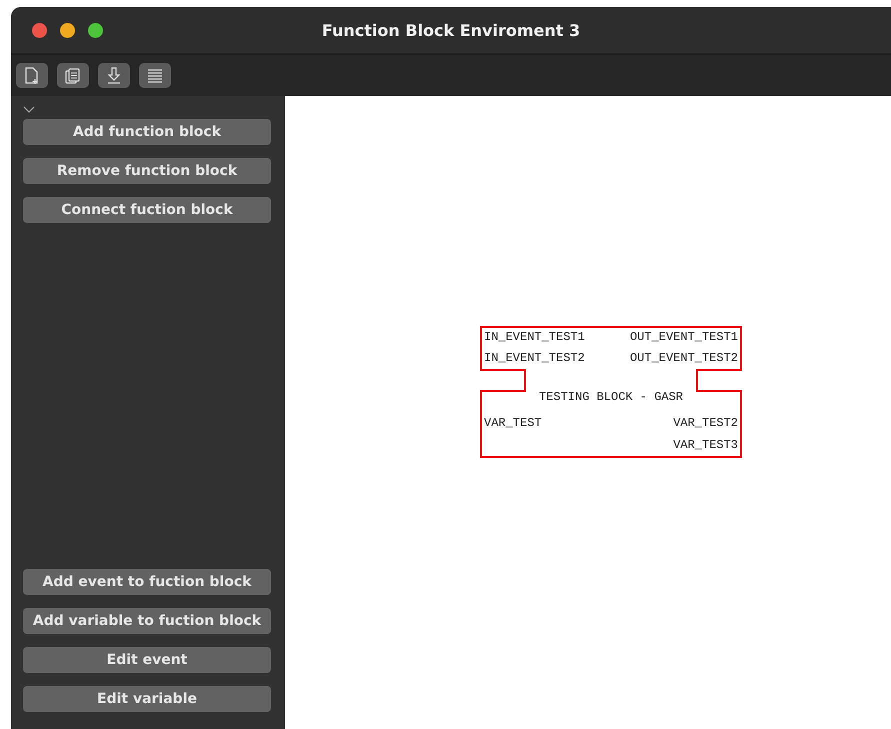  I want to click on window-title: Function Block Enviroment 3, so click(451, 30).